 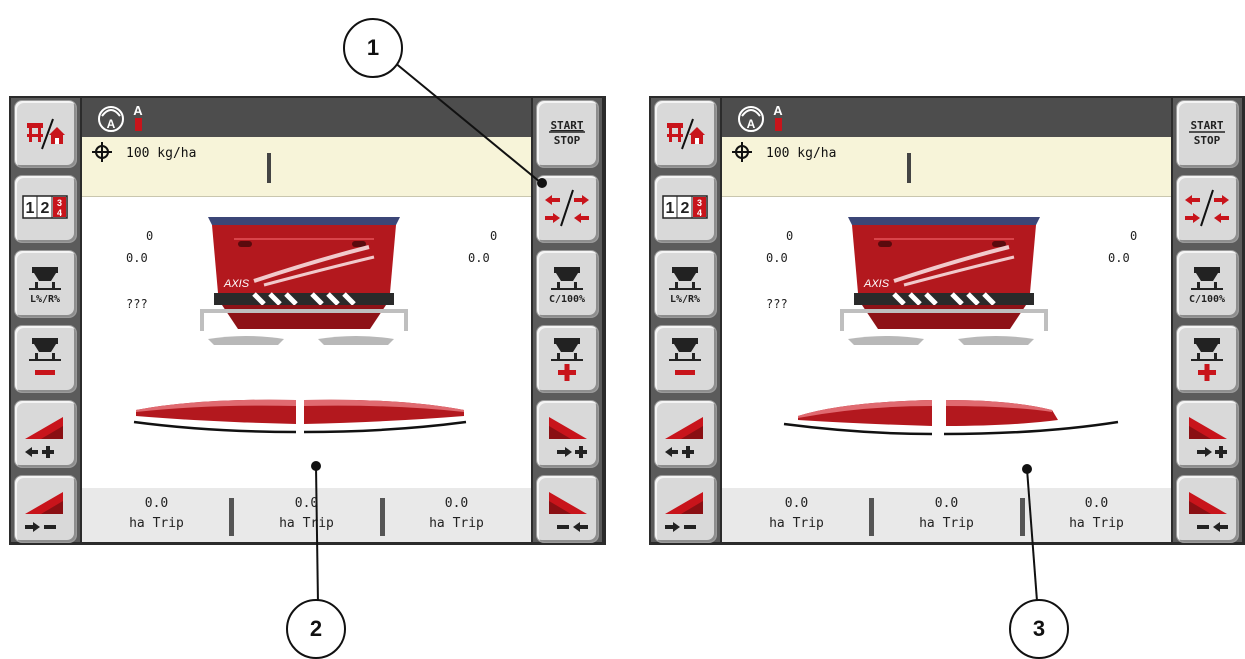 I want to click on left-button-column: 1 2 3 4 L%/R%, so click(x=685, y=320).